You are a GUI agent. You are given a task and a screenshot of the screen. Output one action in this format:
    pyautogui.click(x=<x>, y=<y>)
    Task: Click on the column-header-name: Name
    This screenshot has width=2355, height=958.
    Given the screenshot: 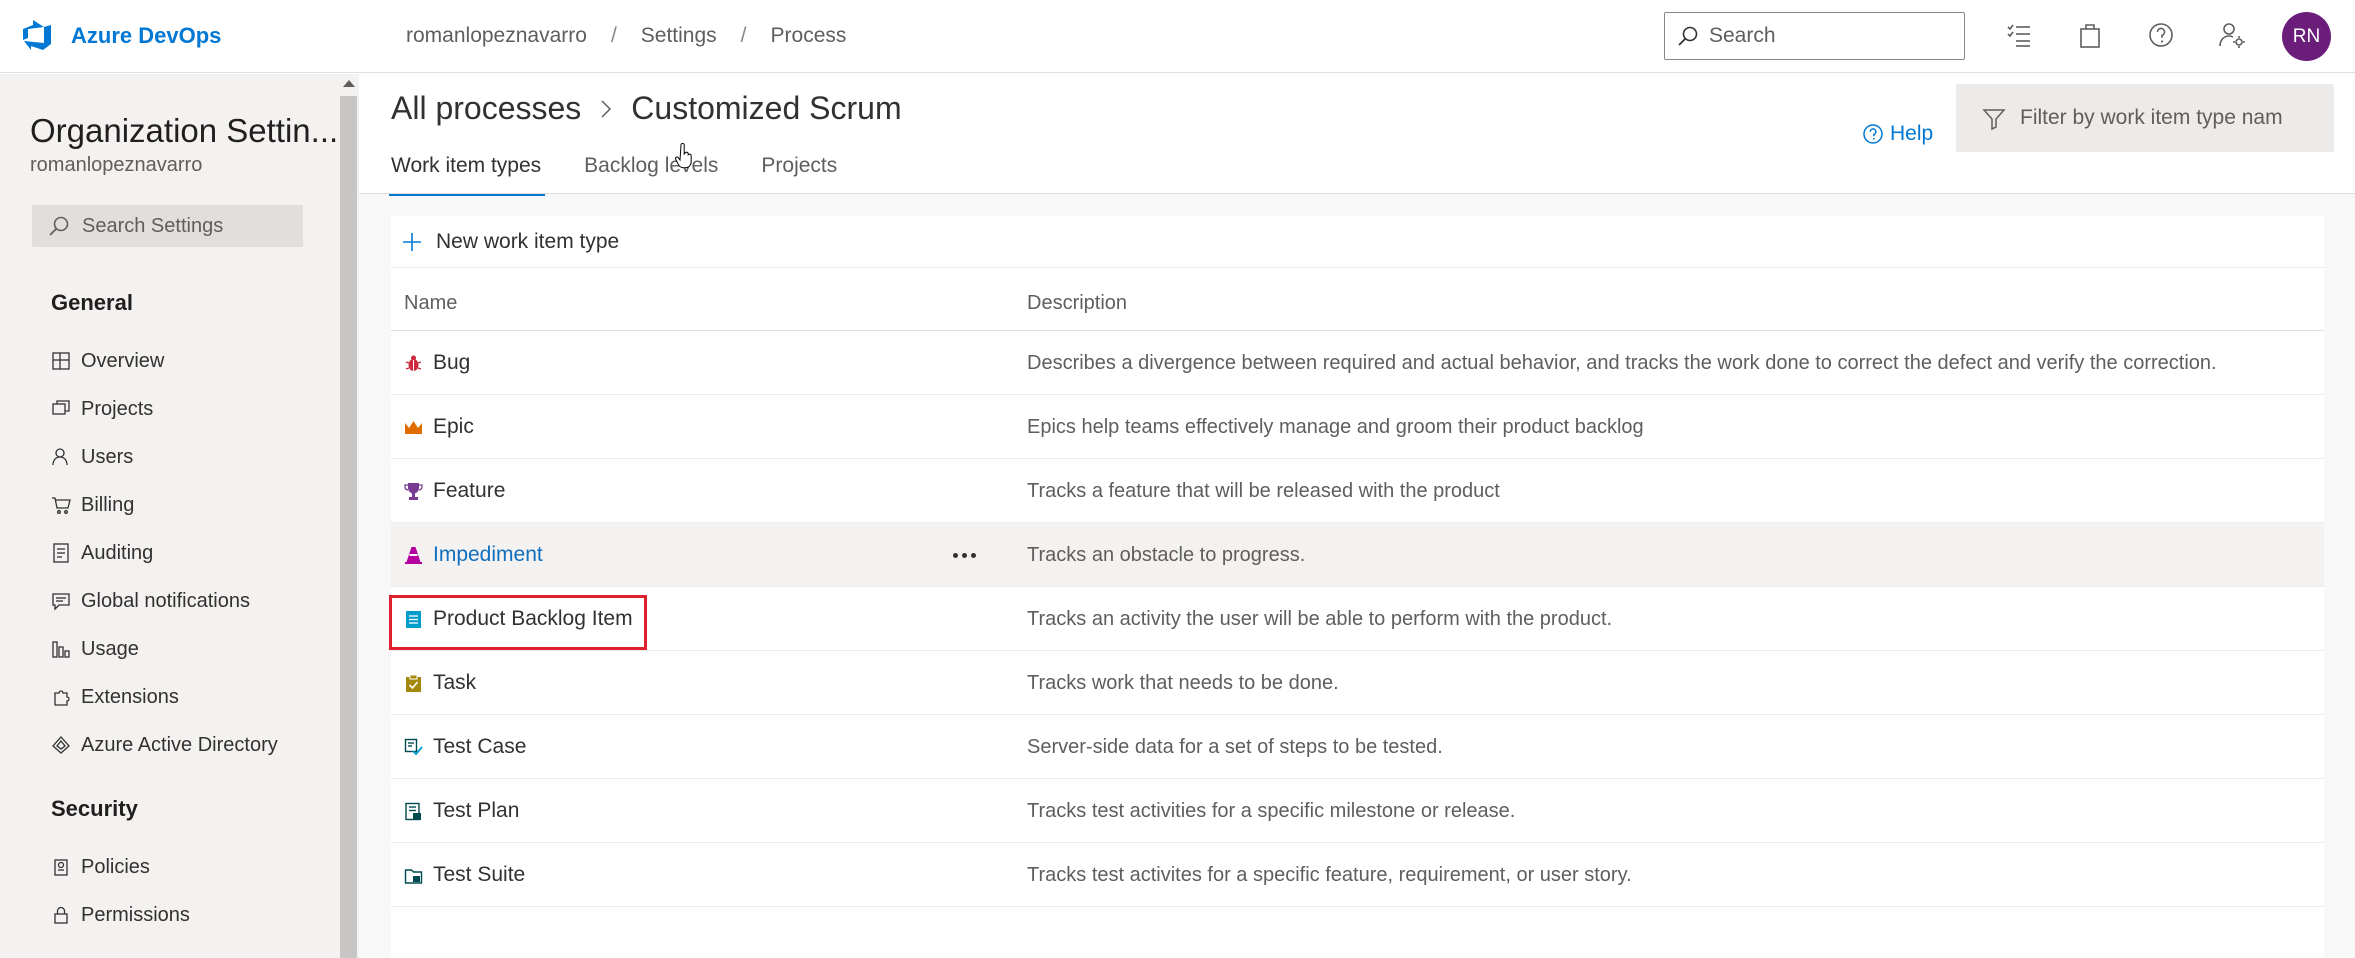 What is the action you would take?
    pyautogui.click(x=430, y=303)
    